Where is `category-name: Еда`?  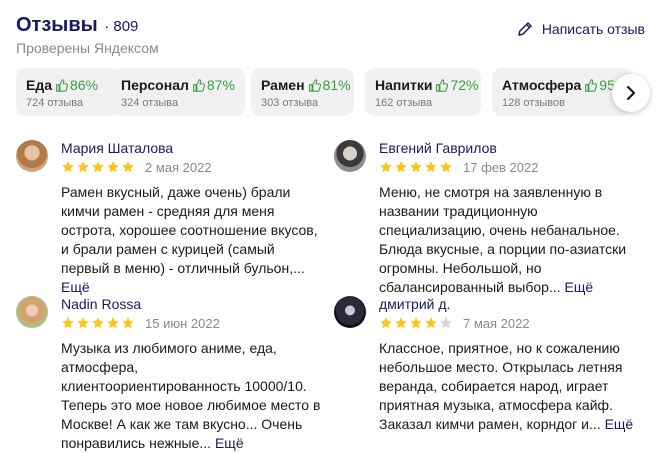 category-name: Еда is located at coordinates (39, 85).